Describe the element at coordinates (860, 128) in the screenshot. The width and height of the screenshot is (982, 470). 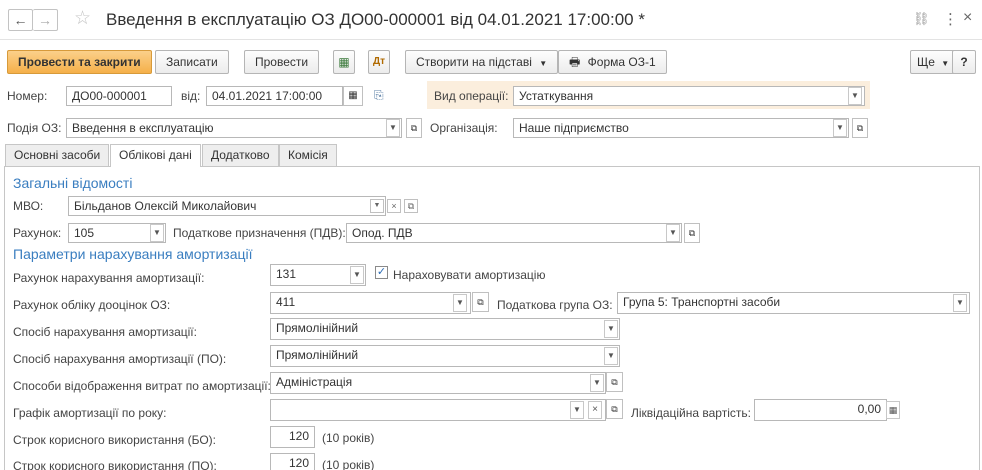
I see `organization-open-icon: ⧉` at that location.